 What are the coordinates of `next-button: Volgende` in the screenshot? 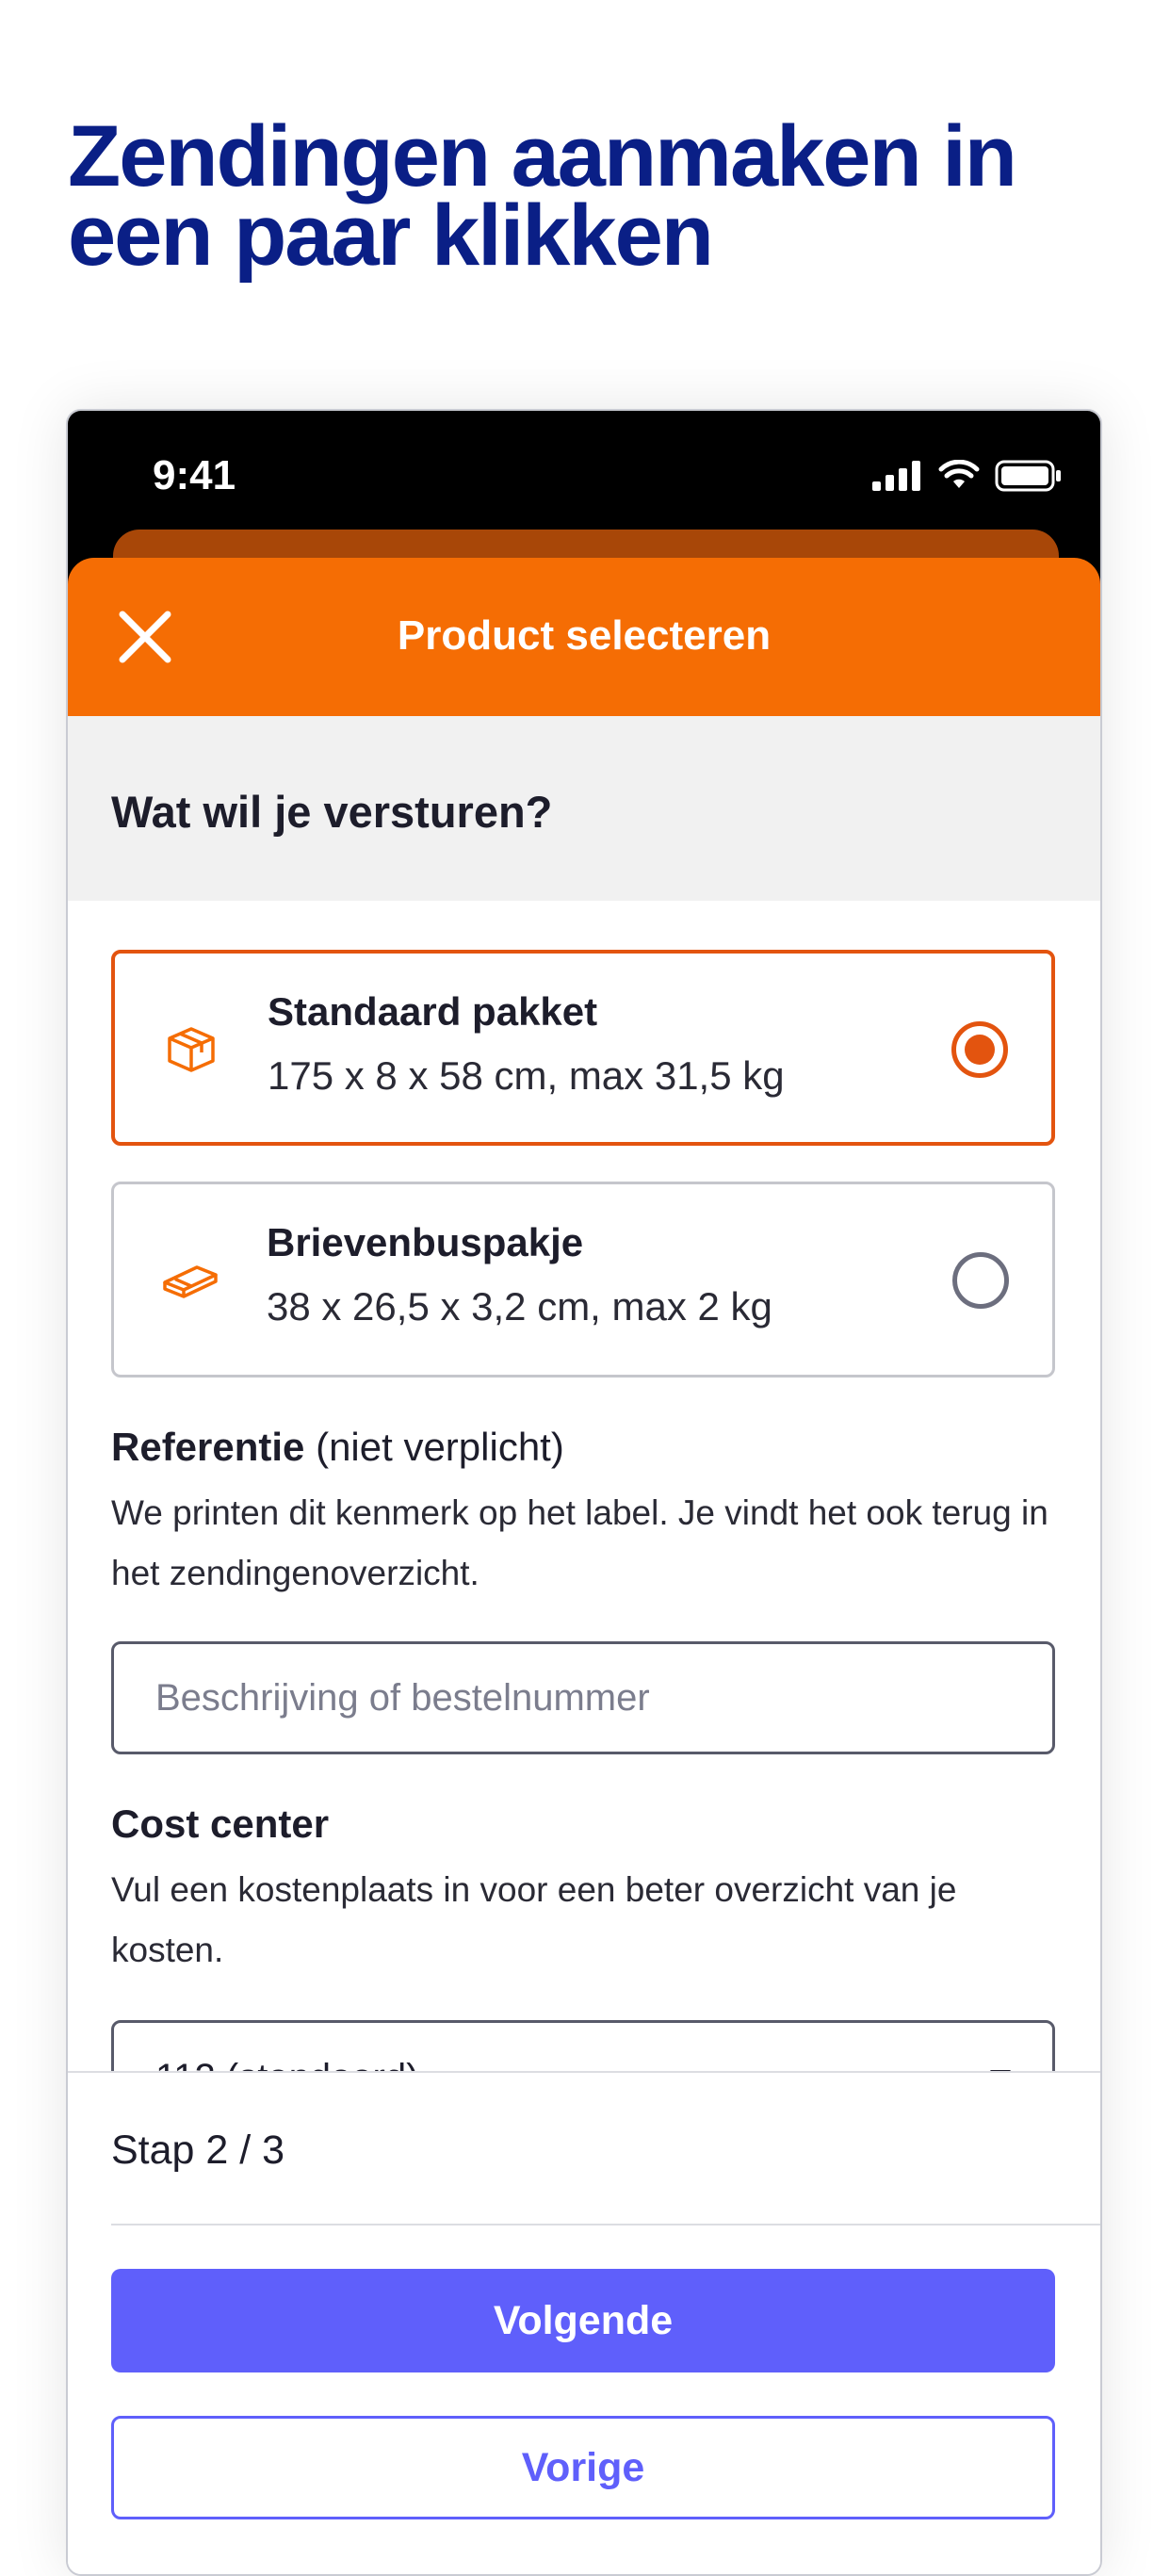 It's located at (583, 2320).